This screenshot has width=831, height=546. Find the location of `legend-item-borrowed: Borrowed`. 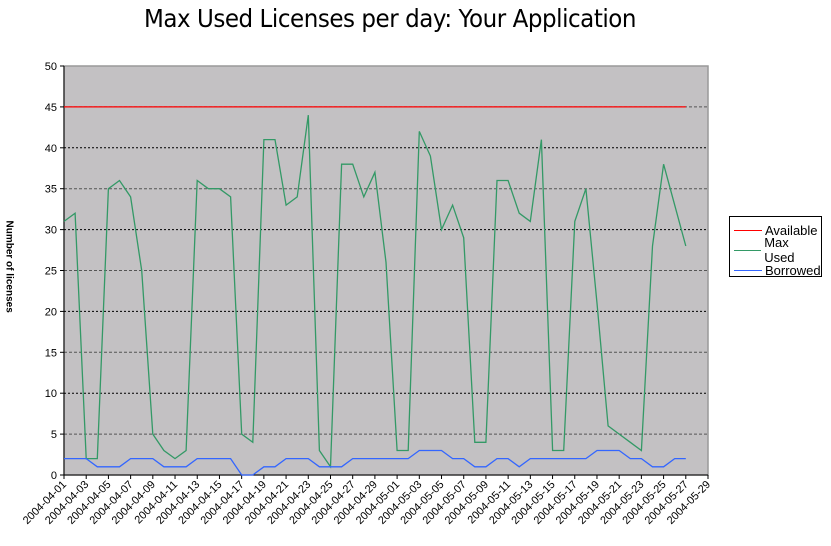

legend-item-borrowed: Borrowed is located at coordinates (775, 270).